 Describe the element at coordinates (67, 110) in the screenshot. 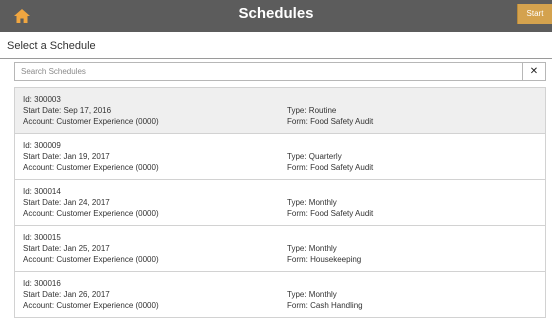

I see `schedule-start-date: Start Date: Sep 17, 2016` at that location.